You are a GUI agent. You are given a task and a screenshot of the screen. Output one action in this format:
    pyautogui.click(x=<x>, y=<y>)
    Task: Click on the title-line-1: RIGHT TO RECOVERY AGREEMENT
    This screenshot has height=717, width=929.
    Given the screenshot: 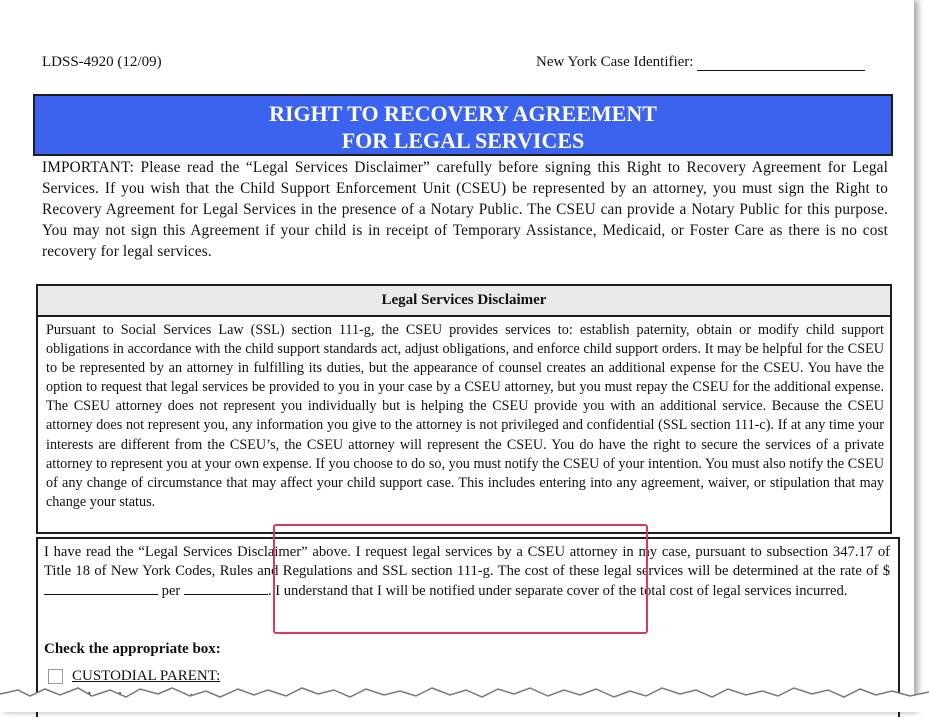 What is the action you would take?
    pyautogui.click(x=463, y=113)
    